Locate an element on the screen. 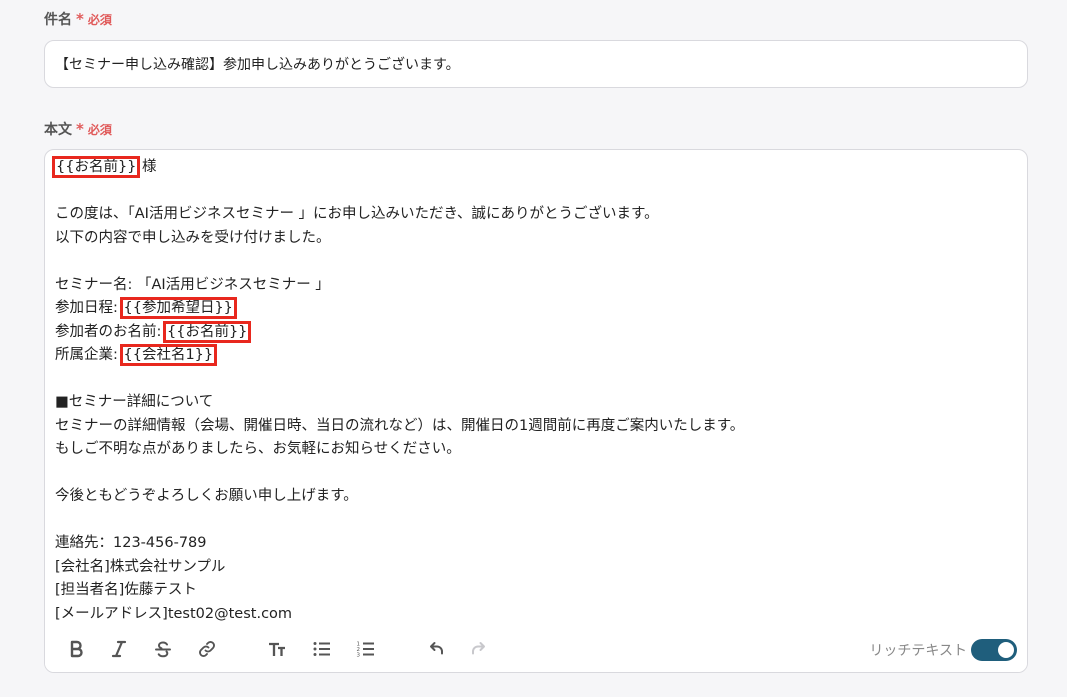 The image size is (1067, 697). bullet-list-icon is located at coordinates (322, 649).